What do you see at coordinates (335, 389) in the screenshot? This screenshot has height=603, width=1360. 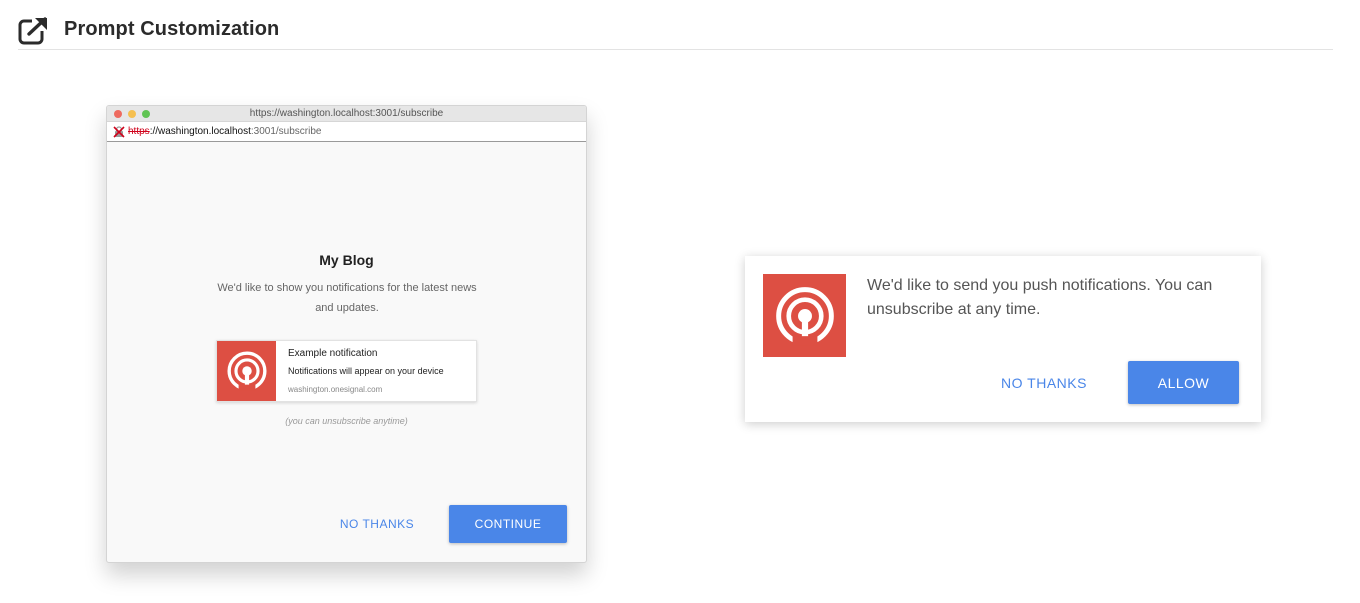 I see `notification-domain: washington.onesignal.com` at bounding box center [335, 389].